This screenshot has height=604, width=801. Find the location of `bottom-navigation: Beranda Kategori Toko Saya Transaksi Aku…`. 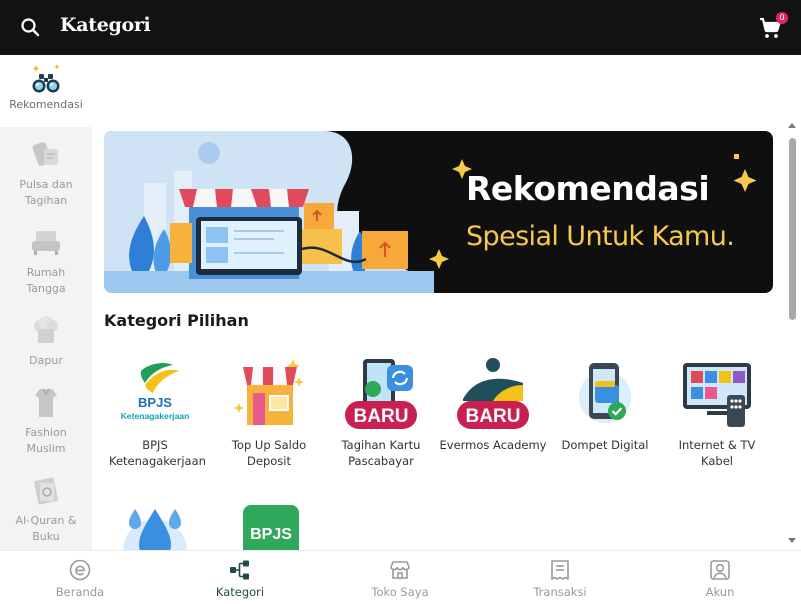

bottom-navigation: Beranda Kategori Toko Saya Transaksi Aku… is located at coordinates (400, 577).